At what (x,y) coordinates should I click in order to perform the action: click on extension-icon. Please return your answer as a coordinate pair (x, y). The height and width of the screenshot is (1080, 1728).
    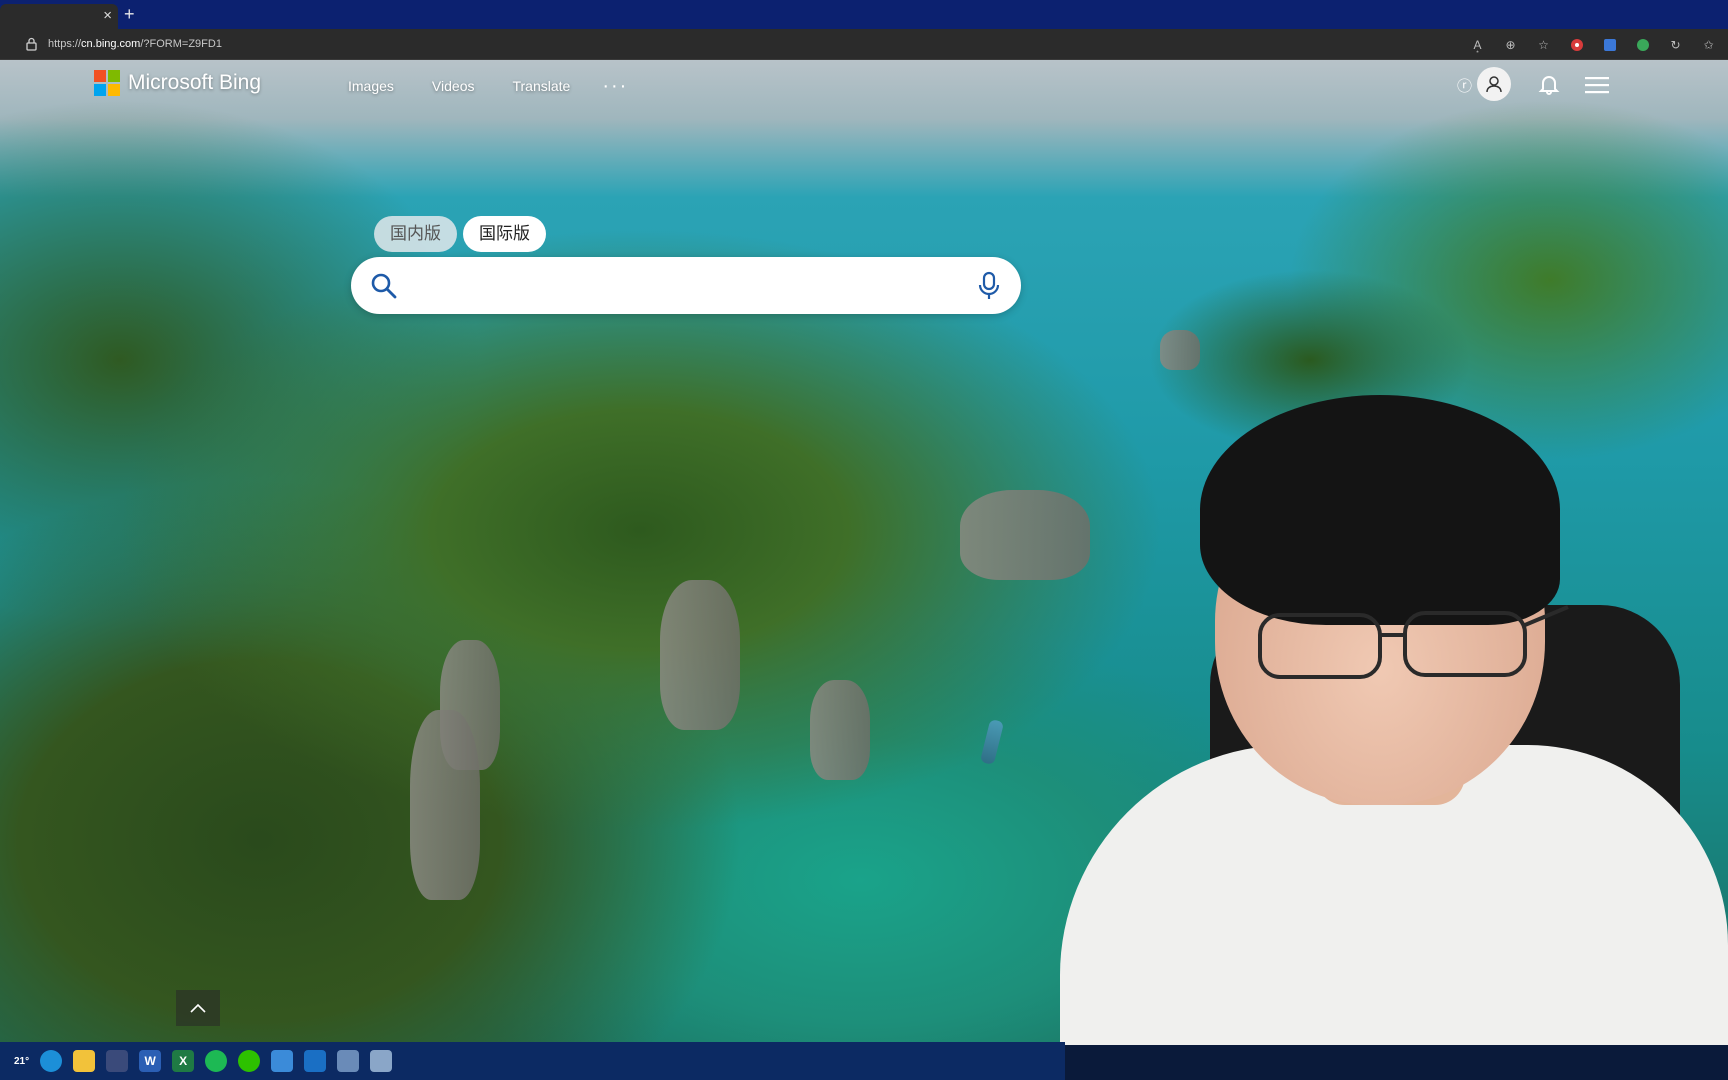
    Looking at the image, I should click on (1576, 44).